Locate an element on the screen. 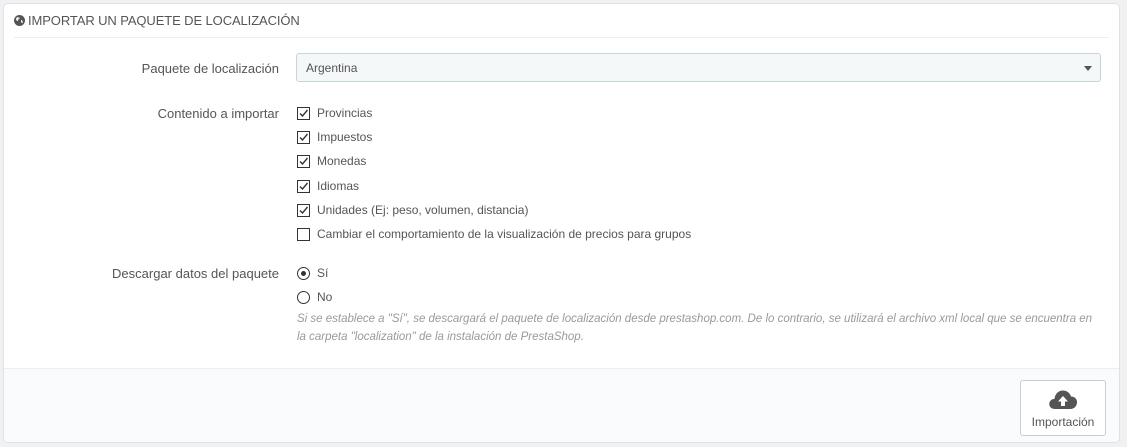  cloud-upload-icon is located at coordinates (1063, 399).